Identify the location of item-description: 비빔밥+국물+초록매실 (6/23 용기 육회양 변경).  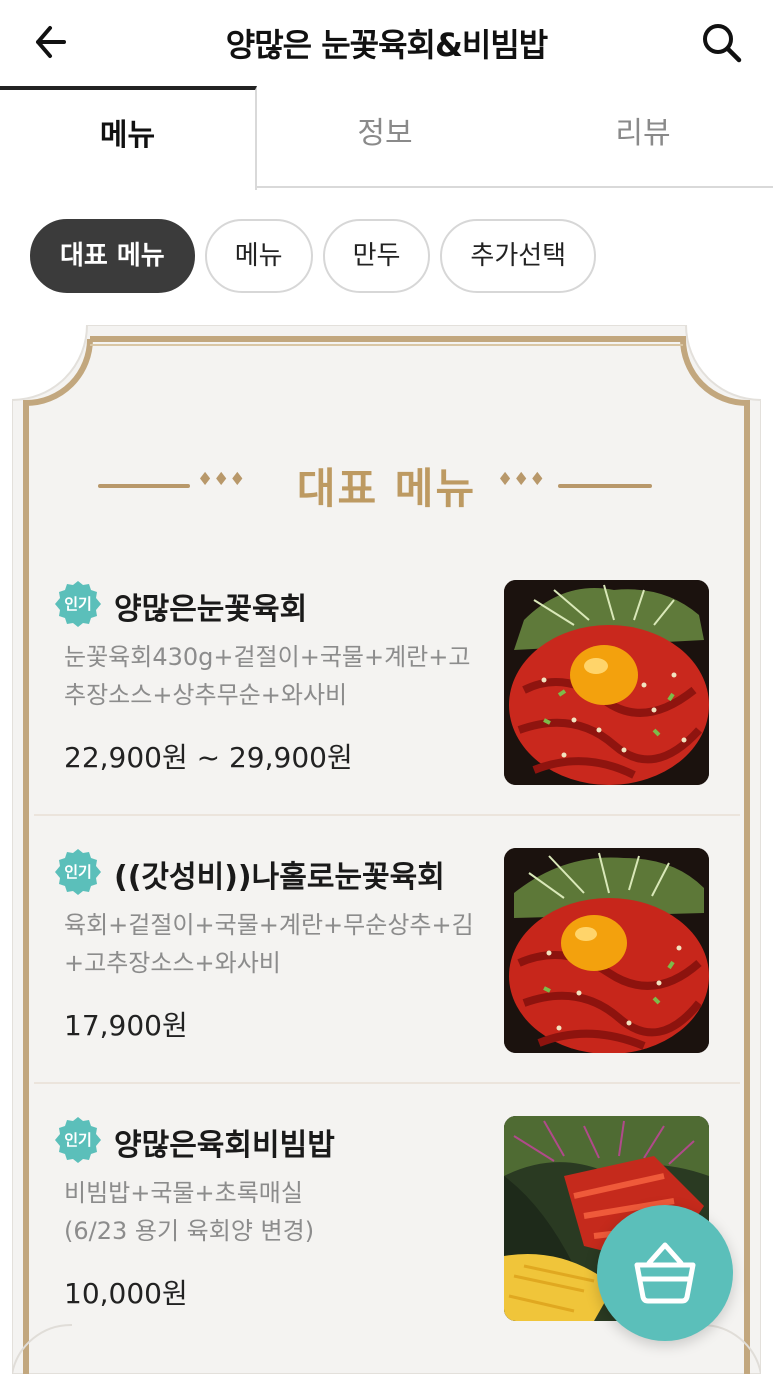
(274, 1212).